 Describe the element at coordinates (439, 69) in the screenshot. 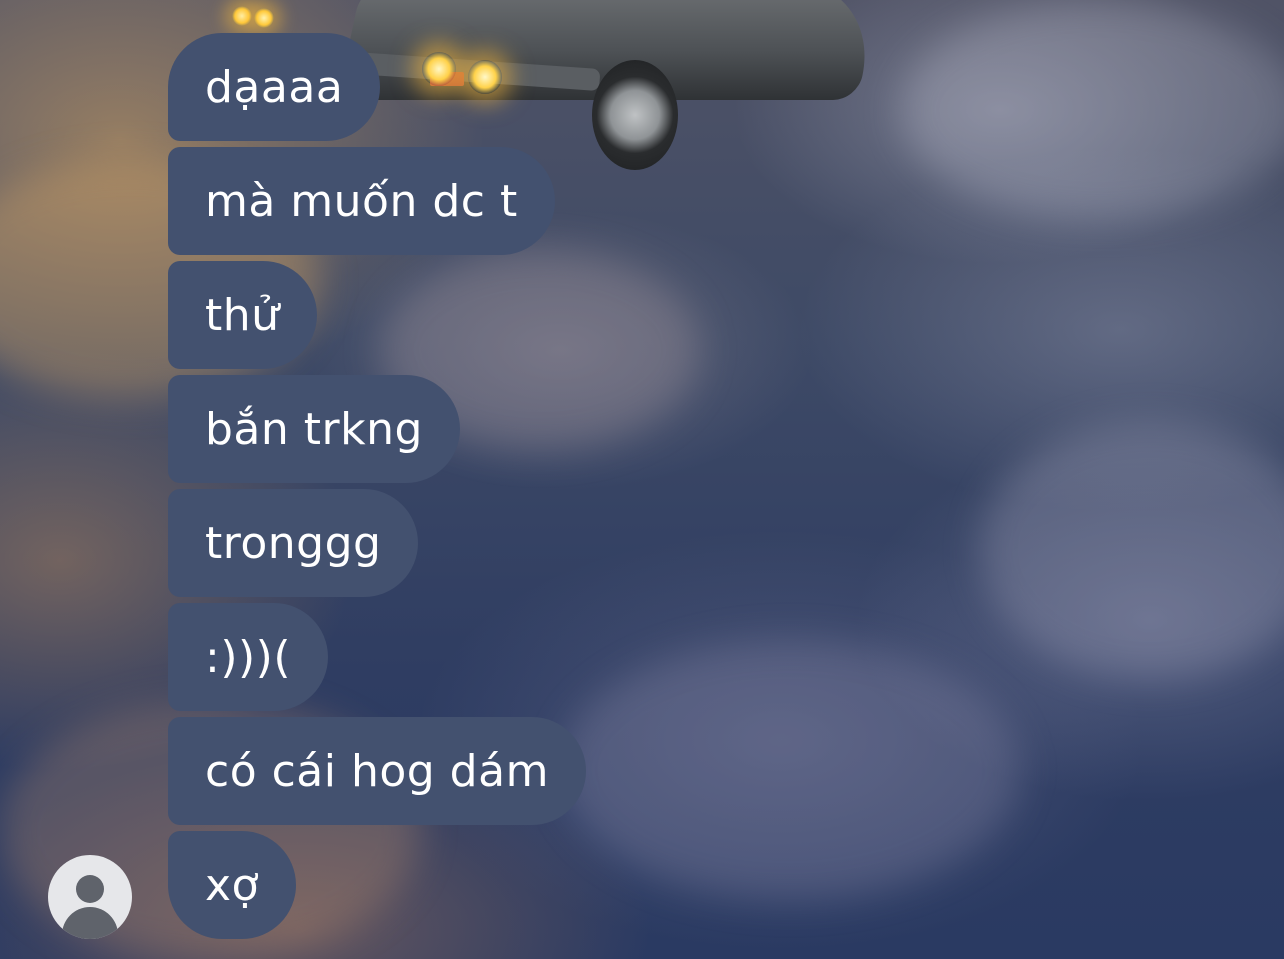

I see `car-headlight-left` at that location.